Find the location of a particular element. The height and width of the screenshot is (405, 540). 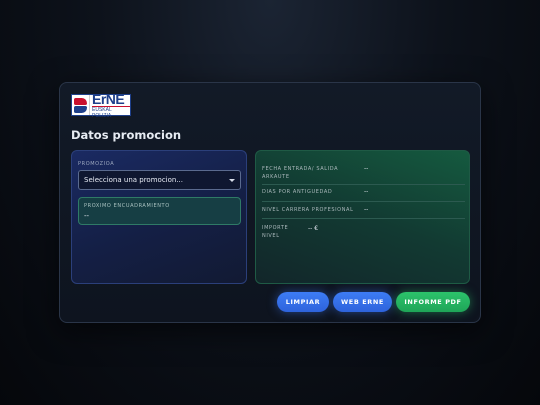

level-amount-value: -- € is located at coordinates (313, 228).